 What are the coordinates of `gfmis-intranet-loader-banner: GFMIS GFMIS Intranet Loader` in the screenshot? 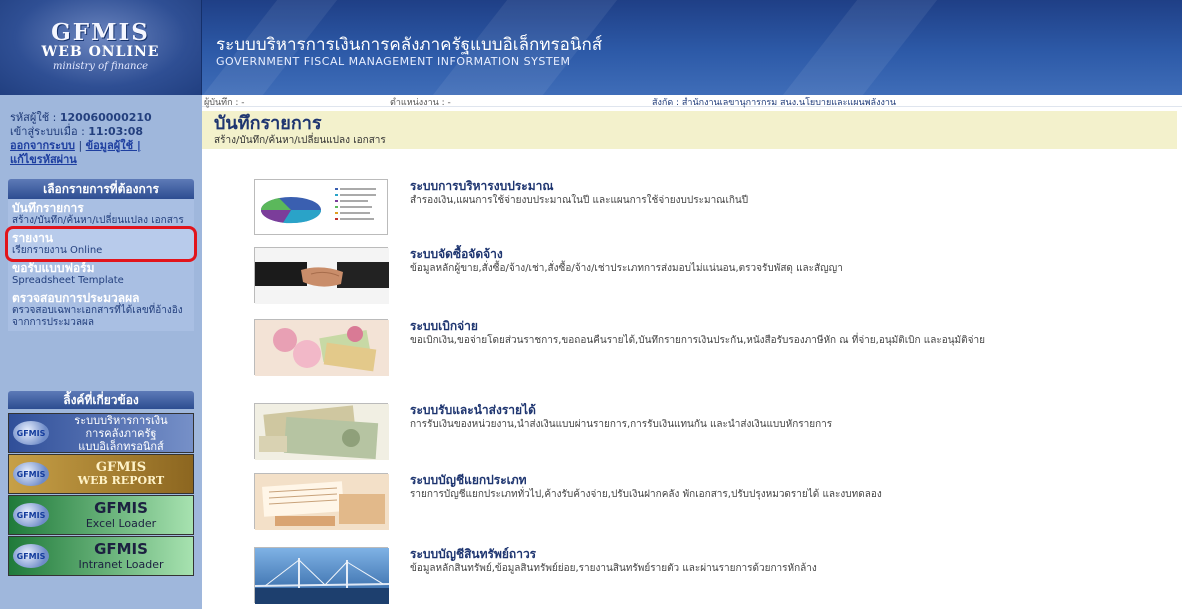 It's located at (101, 556).